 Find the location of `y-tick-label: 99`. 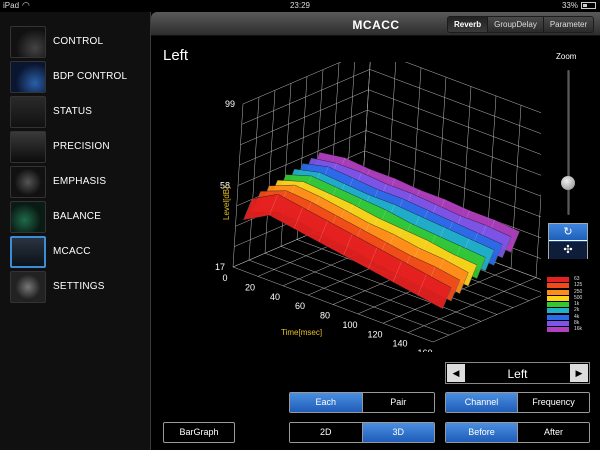

y-tick-label: 99 is located at coordinates (230, 104).